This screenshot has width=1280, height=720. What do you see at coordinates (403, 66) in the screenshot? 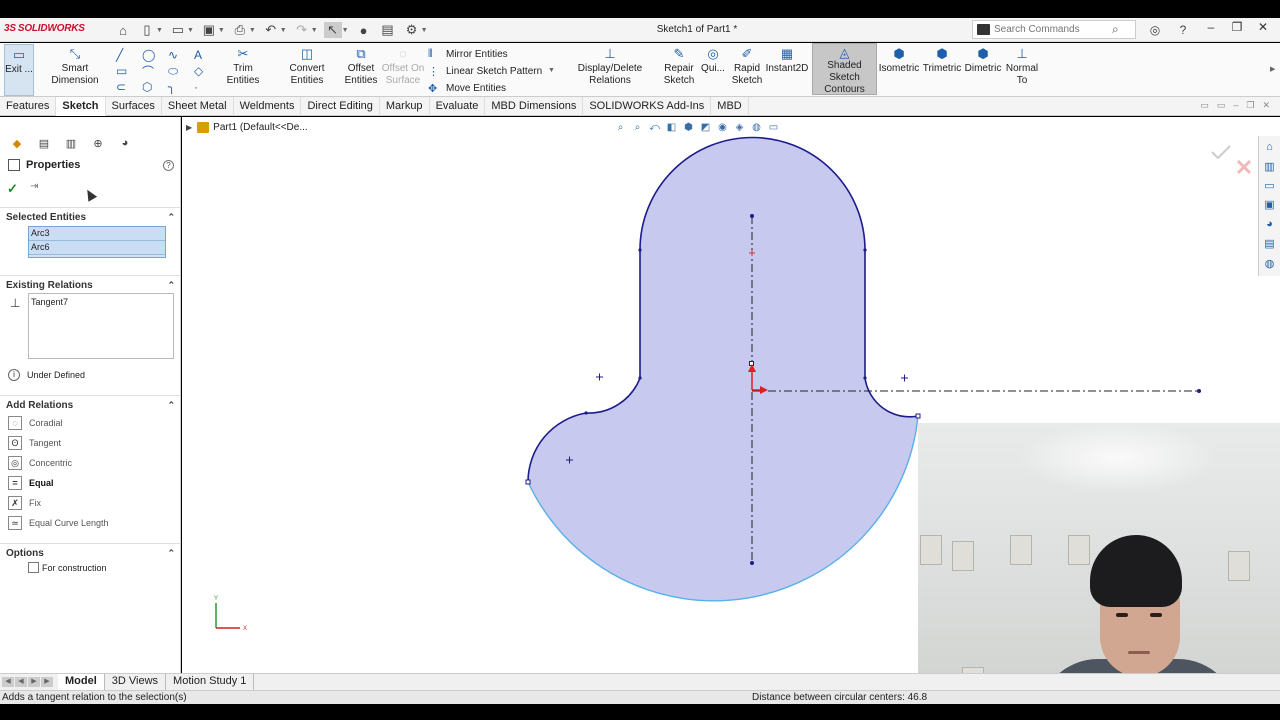
I see `offset-on-surface-button: ◌ Offset On Surface` at bounding box center [403, 66].